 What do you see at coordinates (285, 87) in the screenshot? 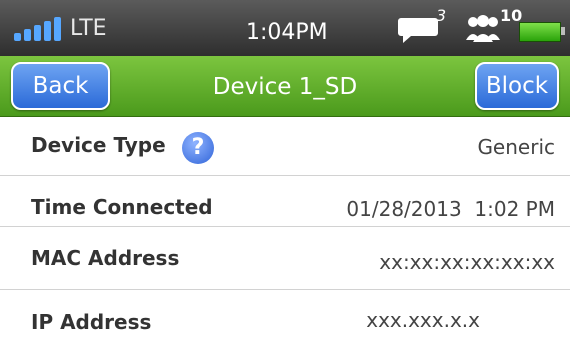
I see `page-title: Device 1_SD` at bounding box center [285, 87].